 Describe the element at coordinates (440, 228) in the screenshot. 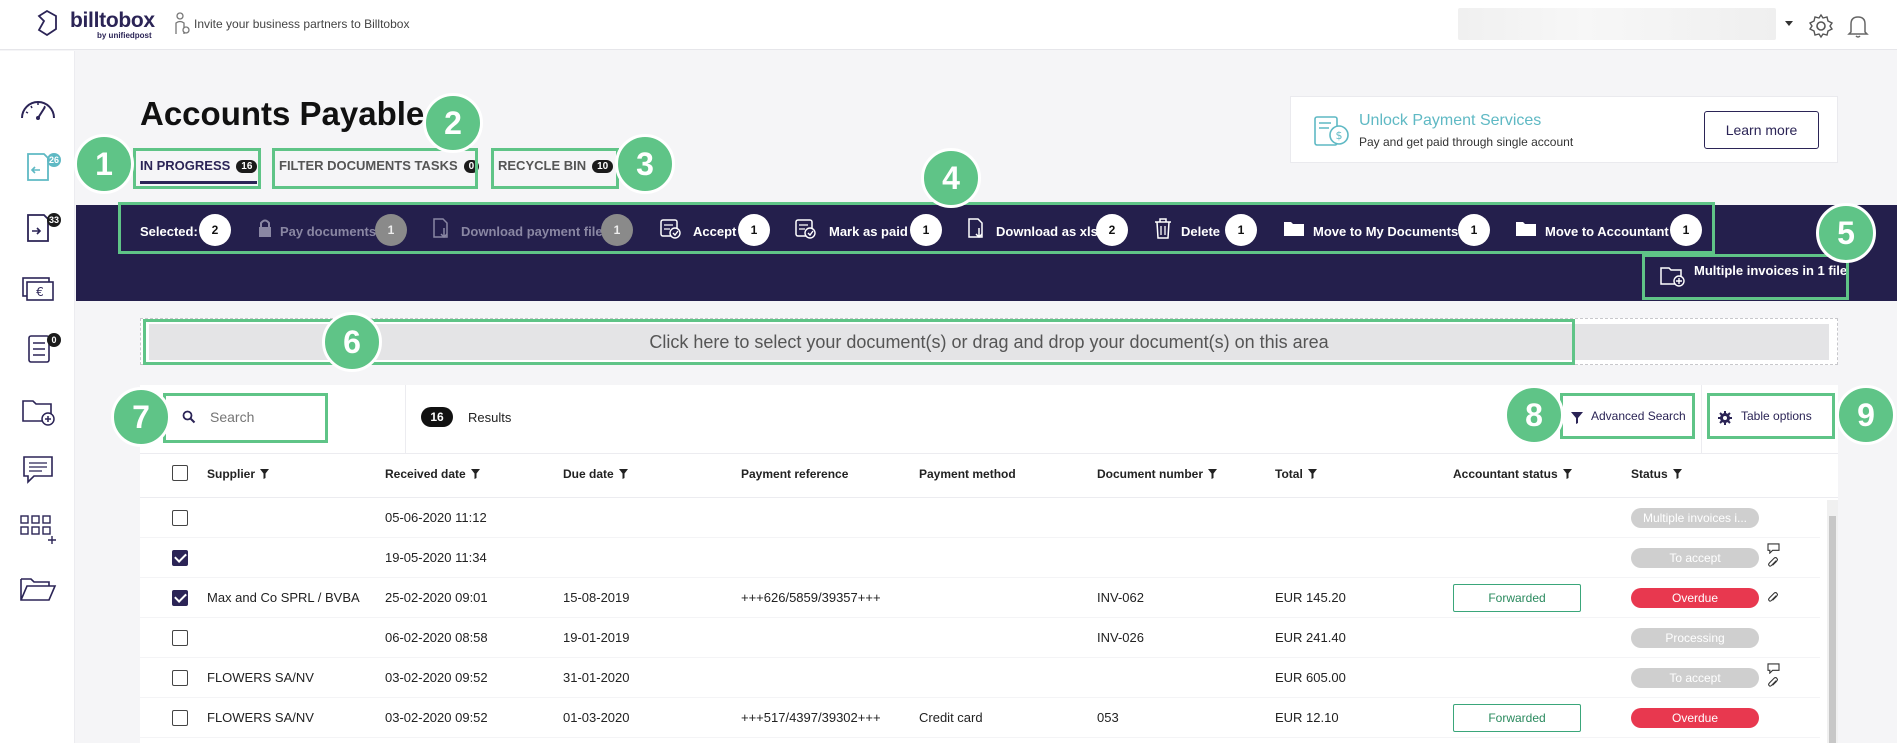

I see `download-file-icon` at that location.